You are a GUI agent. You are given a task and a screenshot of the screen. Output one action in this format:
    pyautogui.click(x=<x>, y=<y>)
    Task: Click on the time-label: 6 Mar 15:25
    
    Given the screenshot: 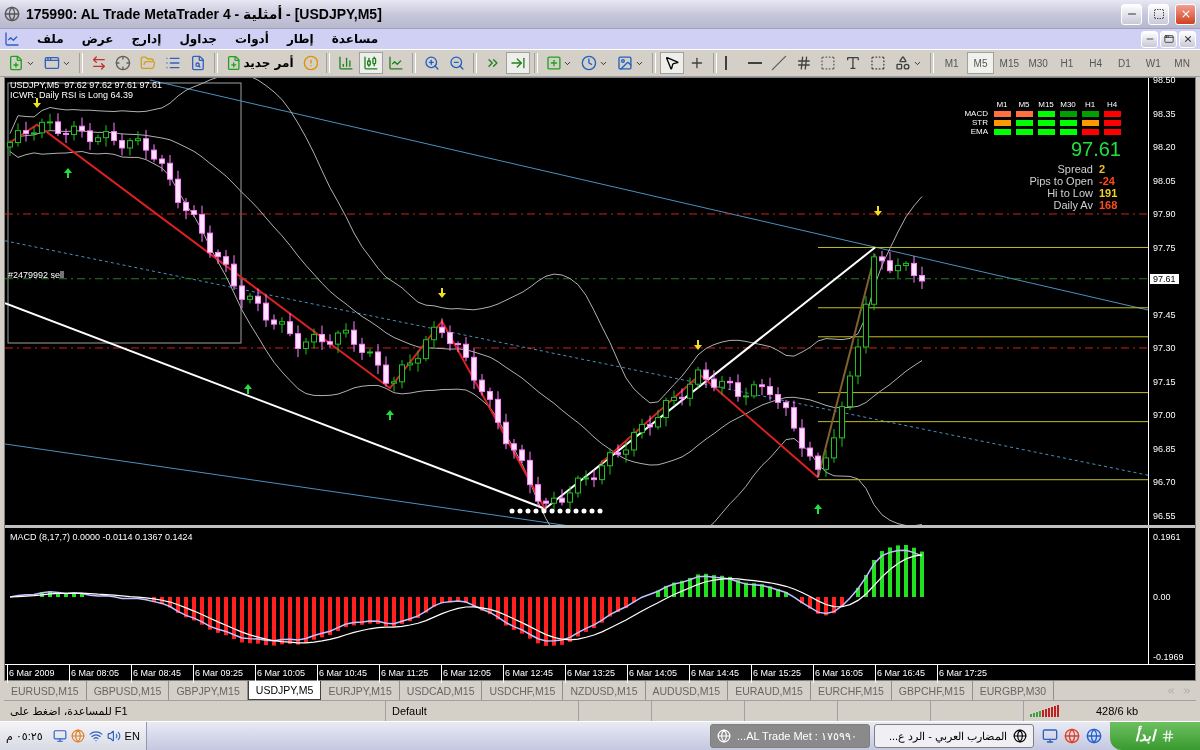 What is the action you would take?
    pyautogui.click(x=782, y=674)
    